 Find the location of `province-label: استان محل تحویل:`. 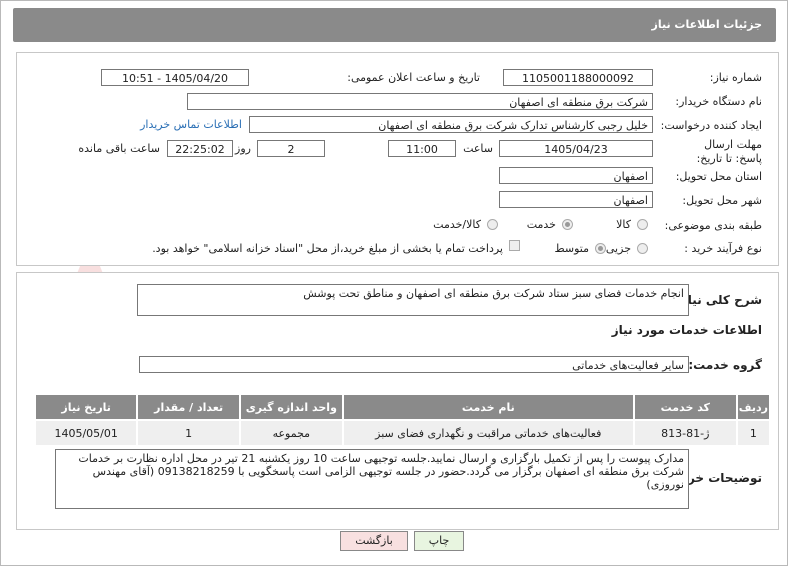

province-label: استان محل تحویل: is located at coordinates (718, 176).